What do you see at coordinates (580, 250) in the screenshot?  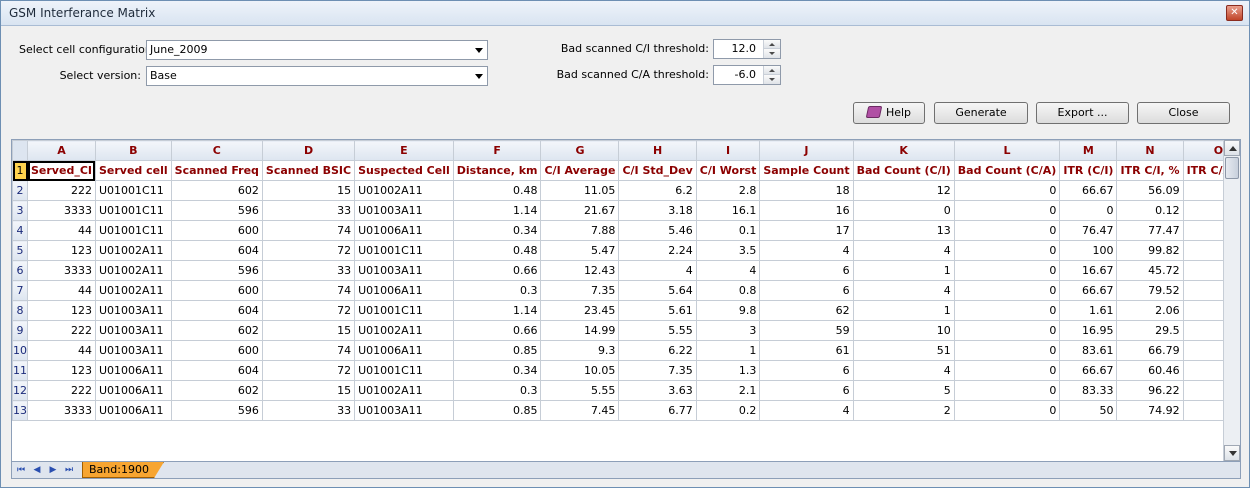 I see `table-cell: 5.47` at bounding box center [580, 250].